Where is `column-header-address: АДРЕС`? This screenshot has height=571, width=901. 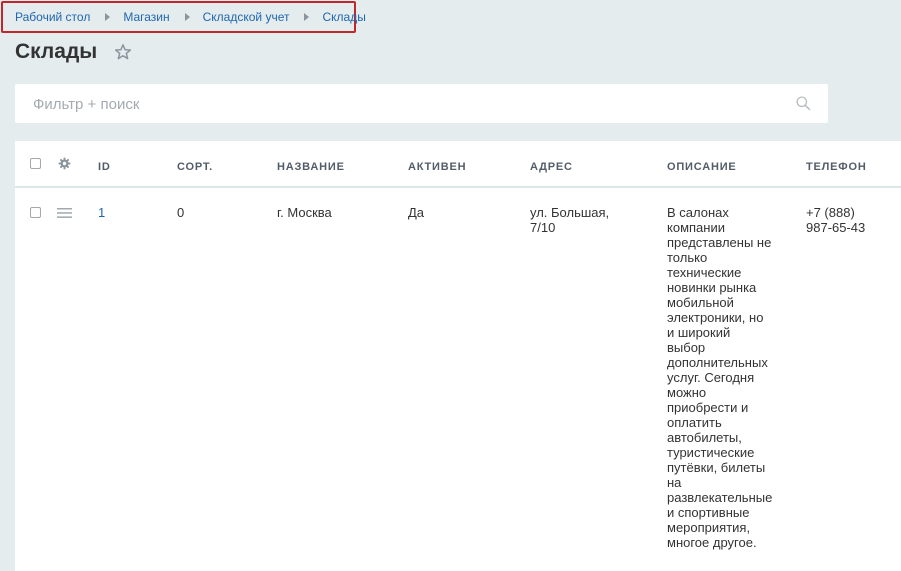
column-header-address: АДРЕС is located at coordinates (551, 167).